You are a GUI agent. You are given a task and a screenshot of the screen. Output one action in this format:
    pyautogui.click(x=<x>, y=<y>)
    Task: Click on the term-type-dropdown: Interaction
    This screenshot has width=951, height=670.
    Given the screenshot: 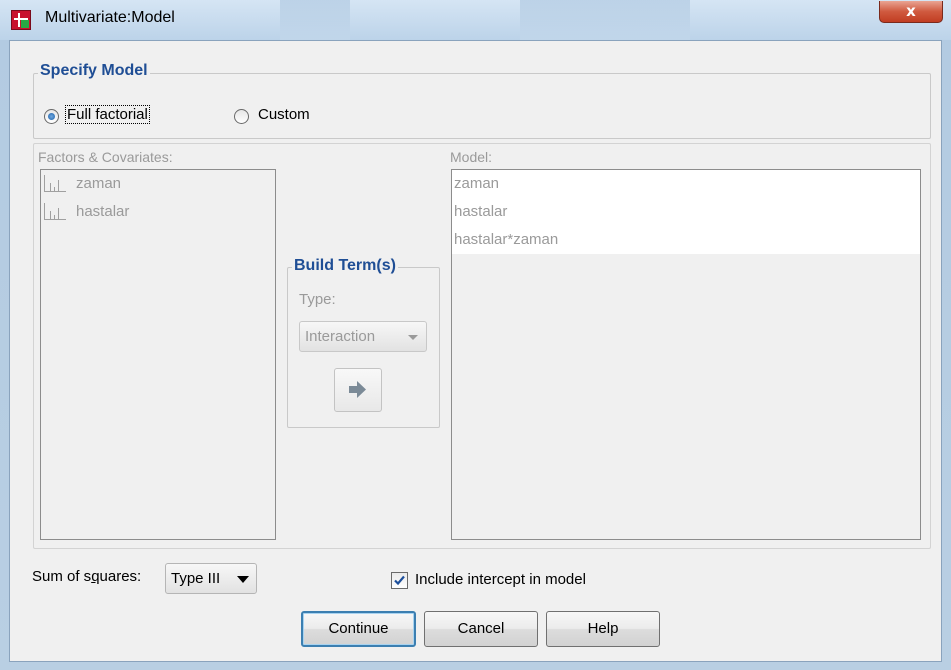 What is the action you would take?
    pyautogui.click(x=363, y=336)
    